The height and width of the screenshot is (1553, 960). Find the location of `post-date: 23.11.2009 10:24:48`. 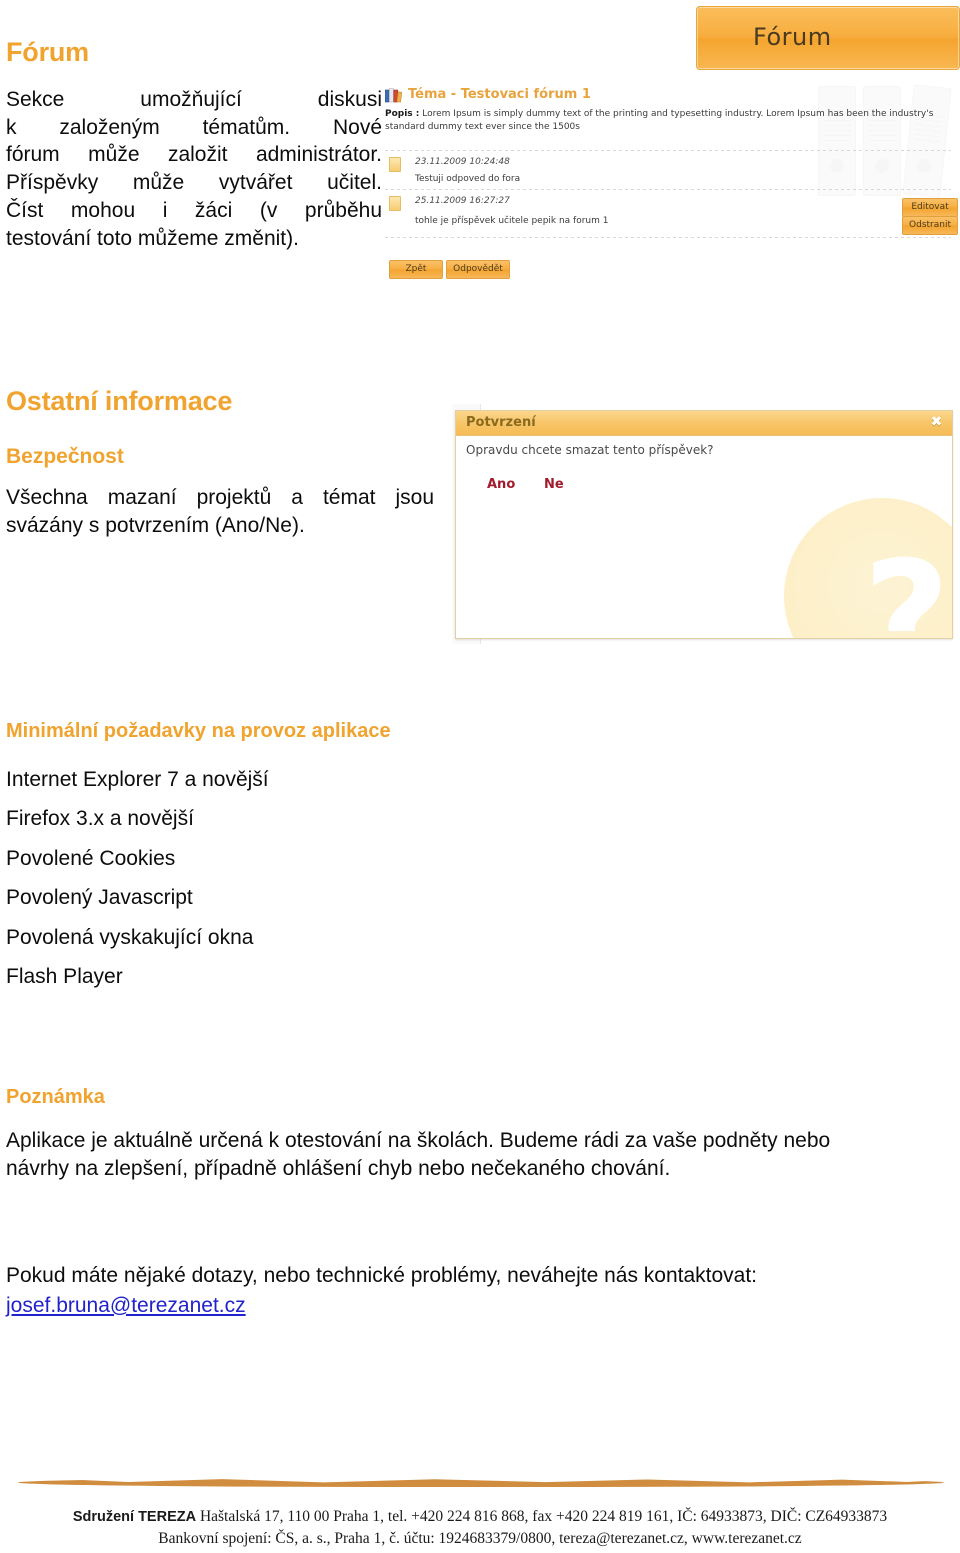

post-date: 23.11.2009 10:24:48 is located at coordinates (462, 162).